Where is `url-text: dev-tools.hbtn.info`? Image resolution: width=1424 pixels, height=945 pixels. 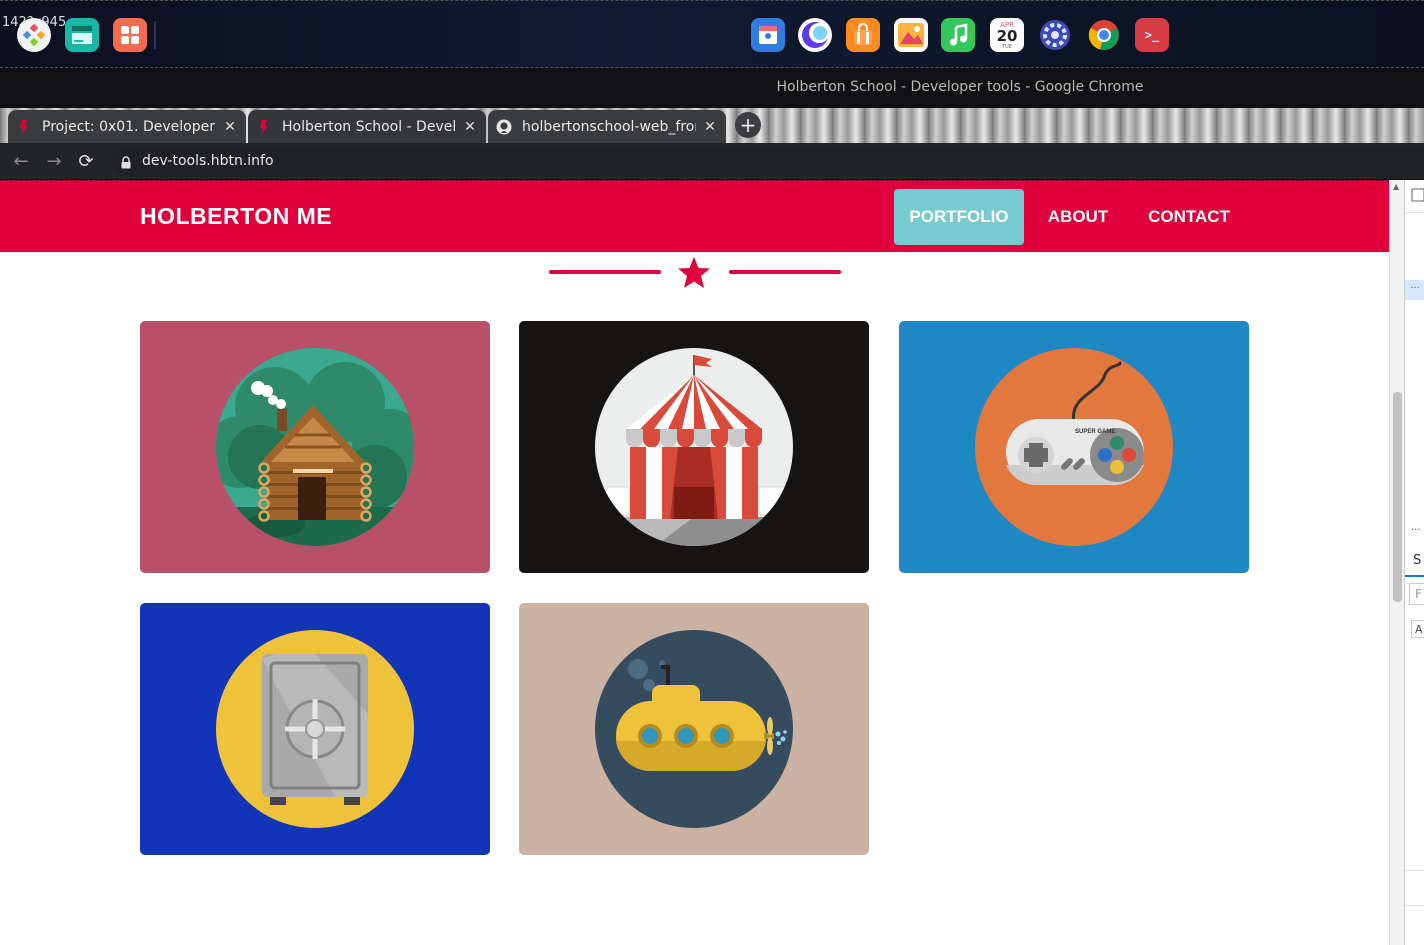
url-text: dev-tools.hbtn.info is located at coordinates (208, 161).